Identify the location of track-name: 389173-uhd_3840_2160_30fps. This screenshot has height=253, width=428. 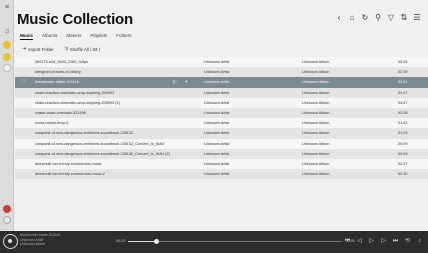
(61, 62).